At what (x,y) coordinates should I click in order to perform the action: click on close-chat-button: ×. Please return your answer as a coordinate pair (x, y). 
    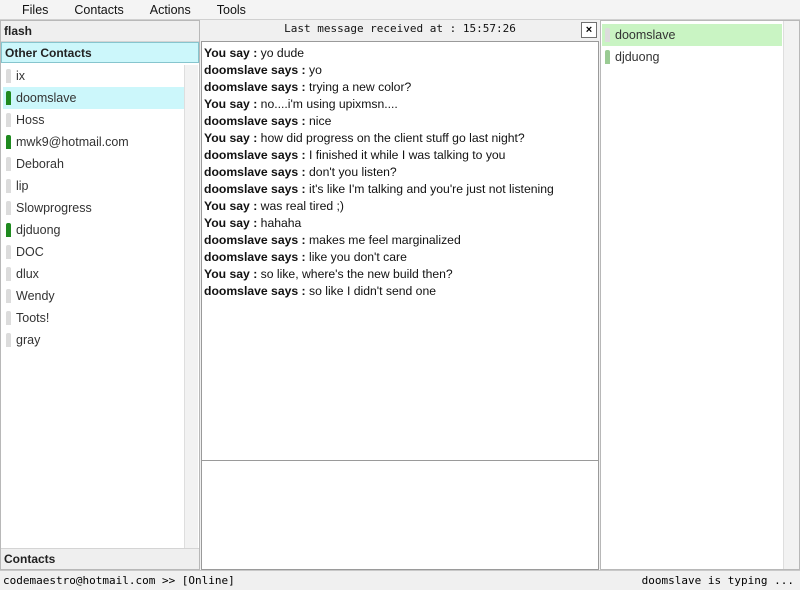
    Looking at the image, I should click on (589, 30).